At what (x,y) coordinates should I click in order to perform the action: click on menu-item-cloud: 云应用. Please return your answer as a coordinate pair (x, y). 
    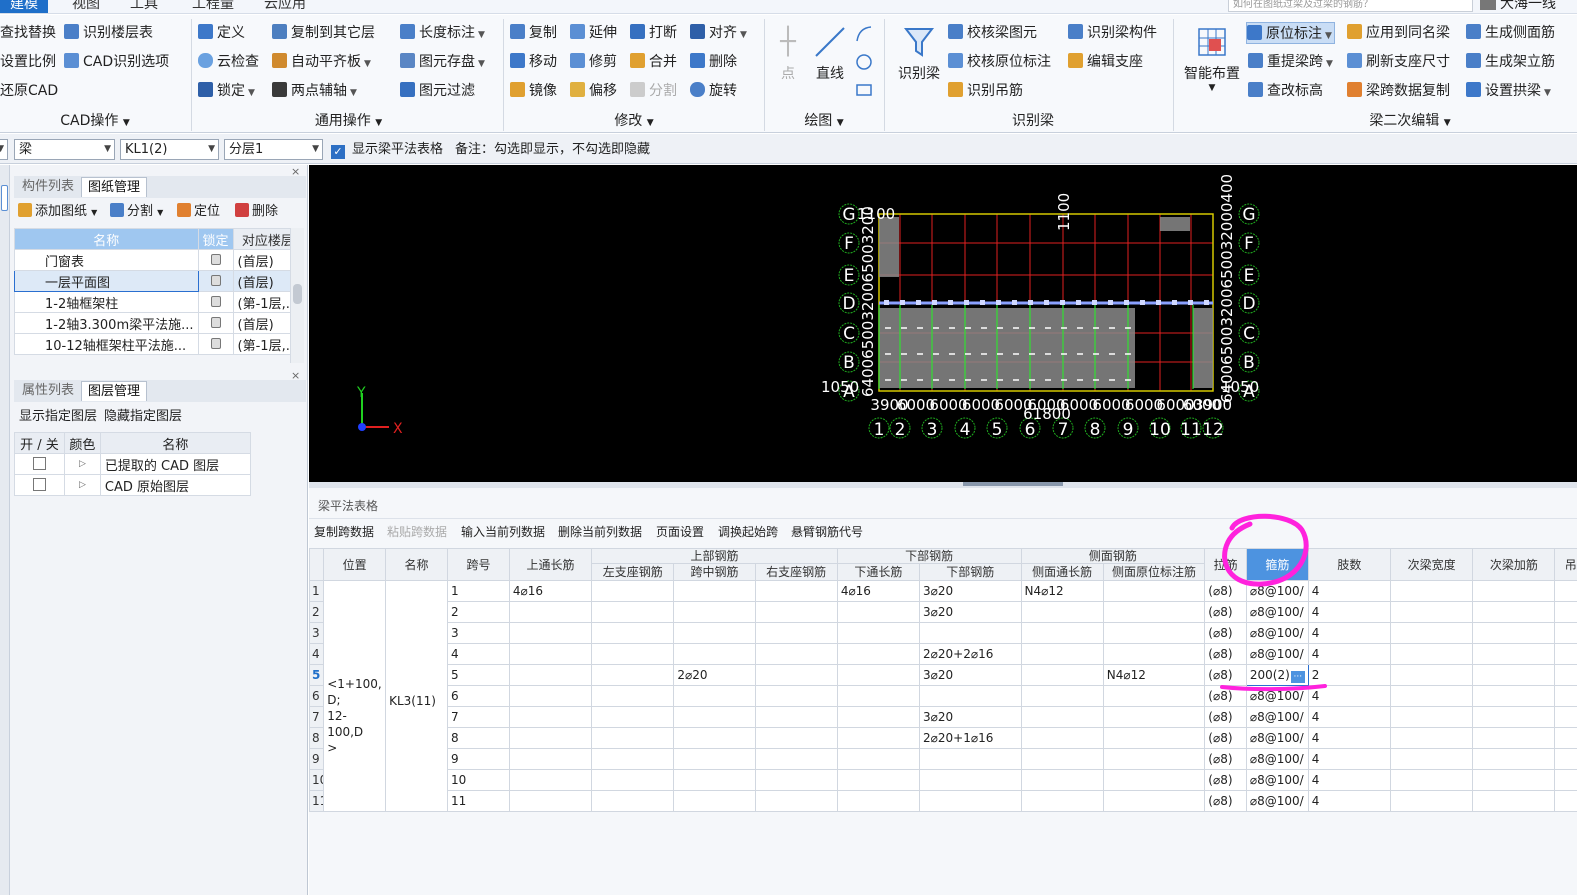
    Looking at the image, I should click on (285, 6).